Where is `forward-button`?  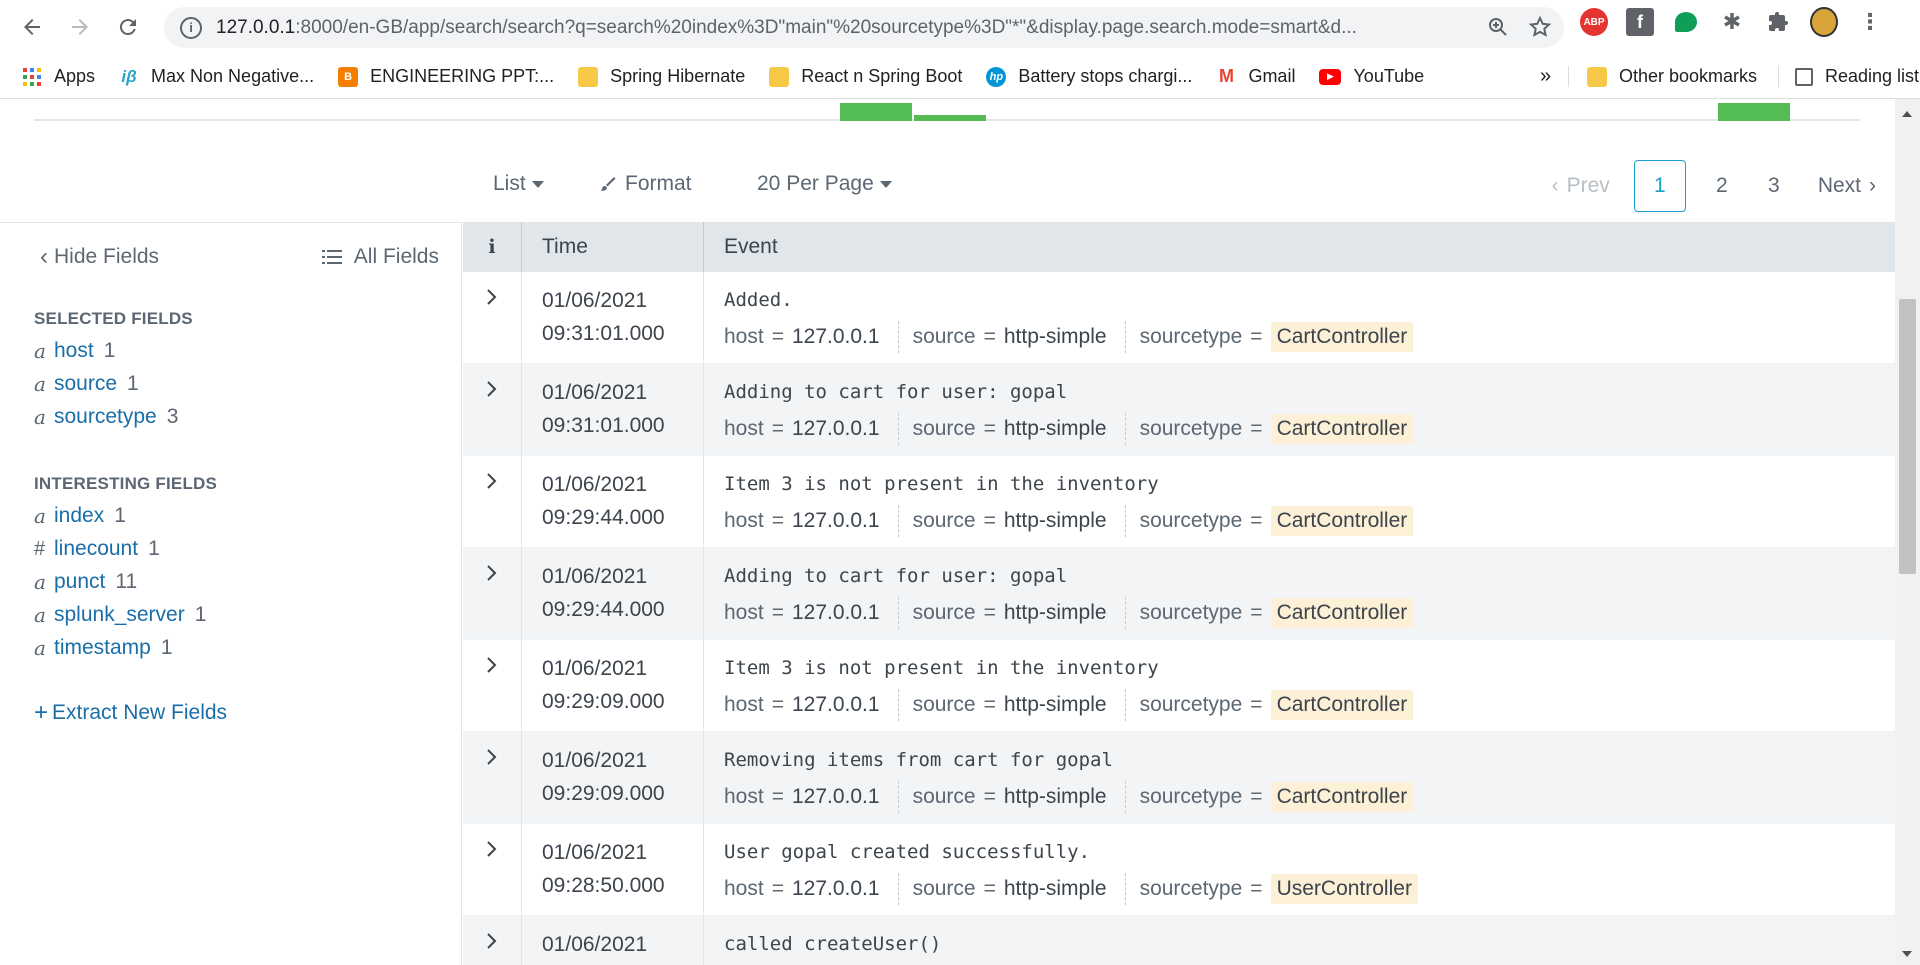 forward-button is located at coordinates (80, 27).